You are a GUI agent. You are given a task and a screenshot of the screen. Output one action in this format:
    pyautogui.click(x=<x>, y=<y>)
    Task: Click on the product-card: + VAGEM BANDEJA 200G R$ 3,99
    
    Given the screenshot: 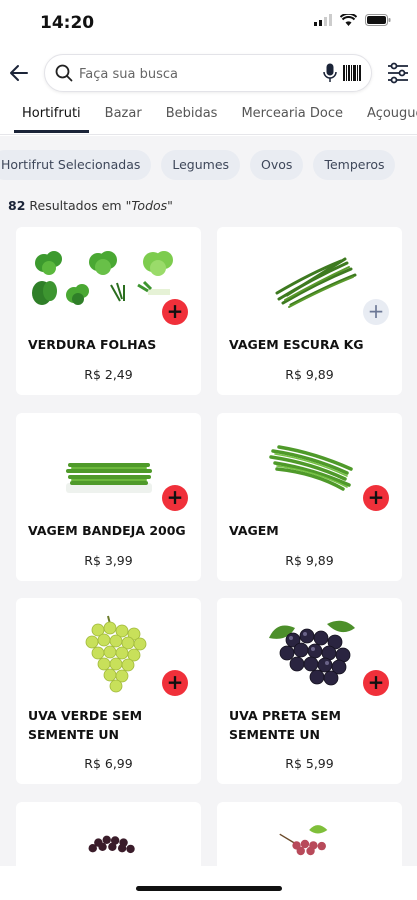 What is the action you would take?
    pyautogui.click(x=108, y=497)
    